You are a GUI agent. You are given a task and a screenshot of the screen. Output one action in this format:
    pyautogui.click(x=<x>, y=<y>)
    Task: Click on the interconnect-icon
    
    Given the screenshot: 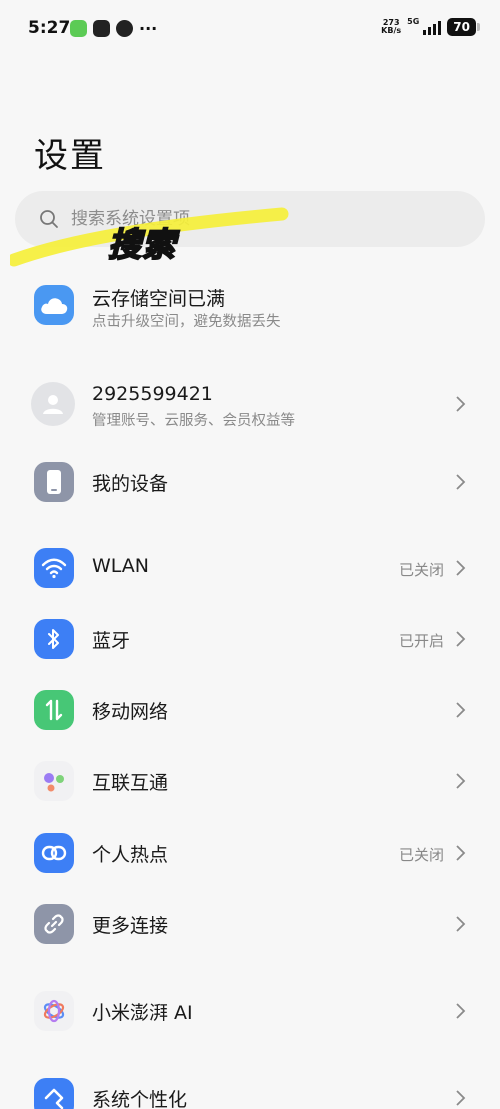 What is the action you would take?
    pyautogui.click(x=54, y=781)
    